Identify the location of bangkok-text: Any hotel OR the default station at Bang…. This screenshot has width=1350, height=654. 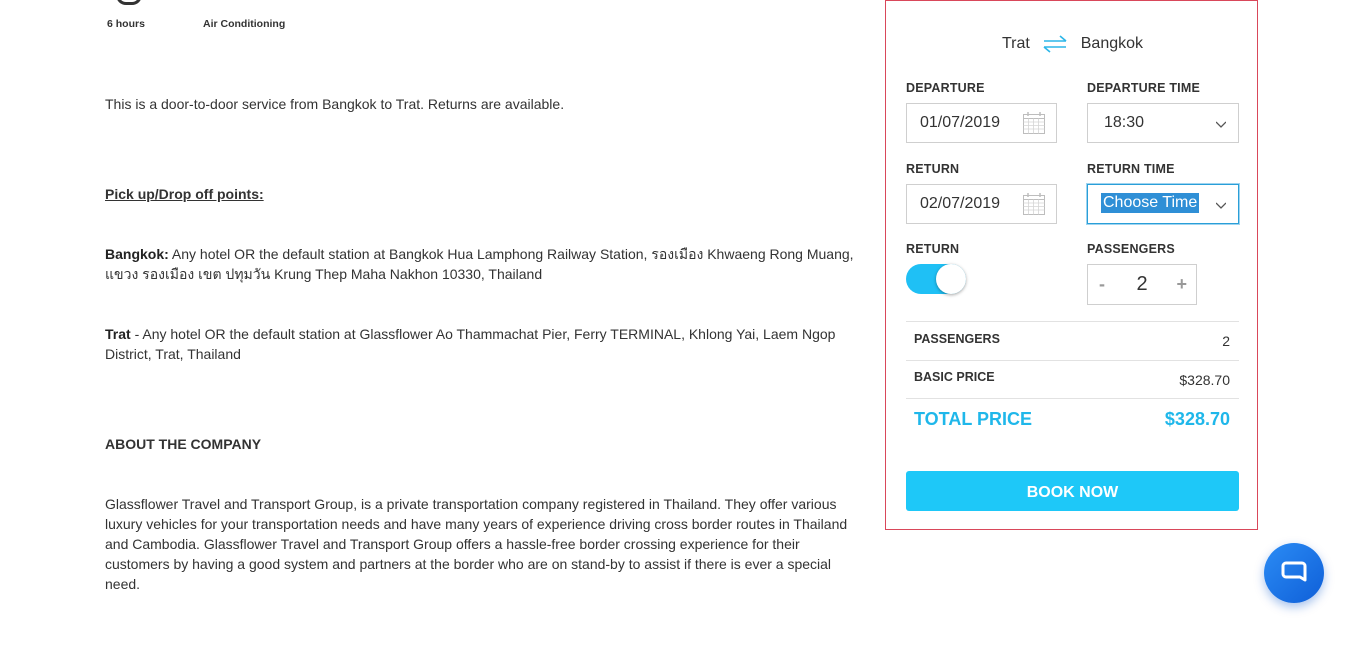
(479, 264).